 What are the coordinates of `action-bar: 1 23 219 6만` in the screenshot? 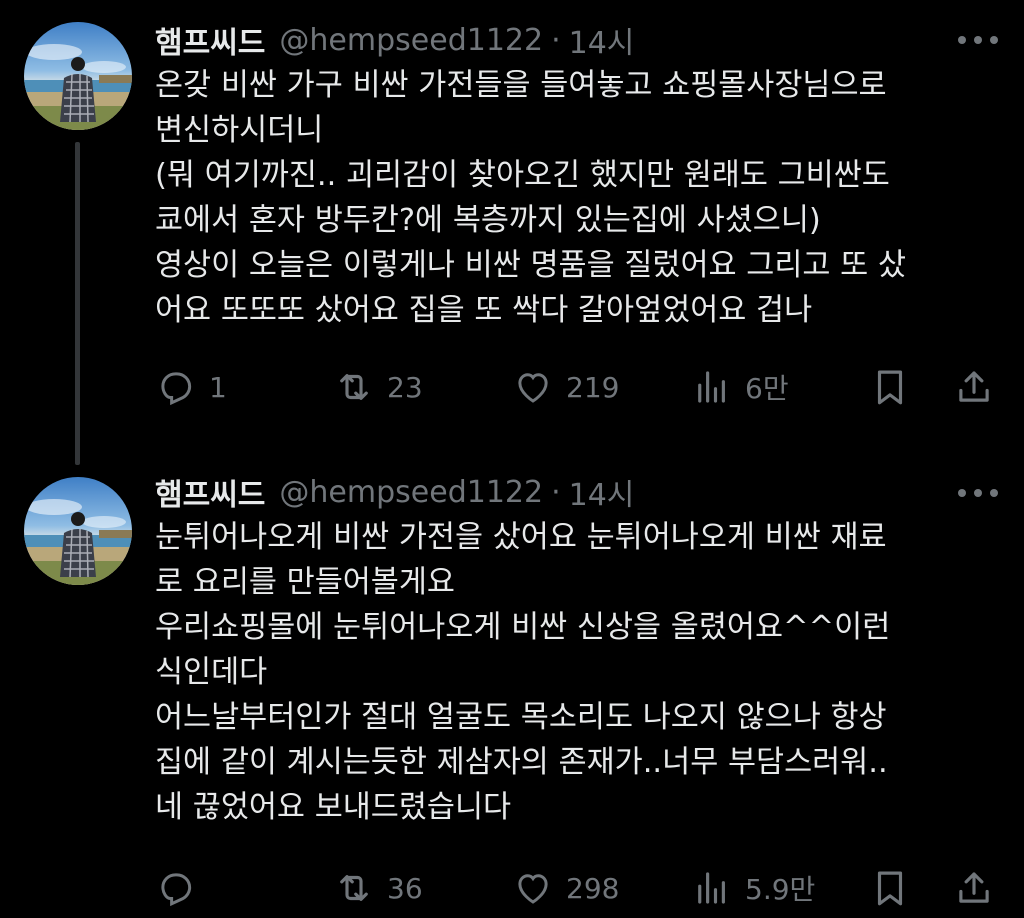 It's located at (580, 387).